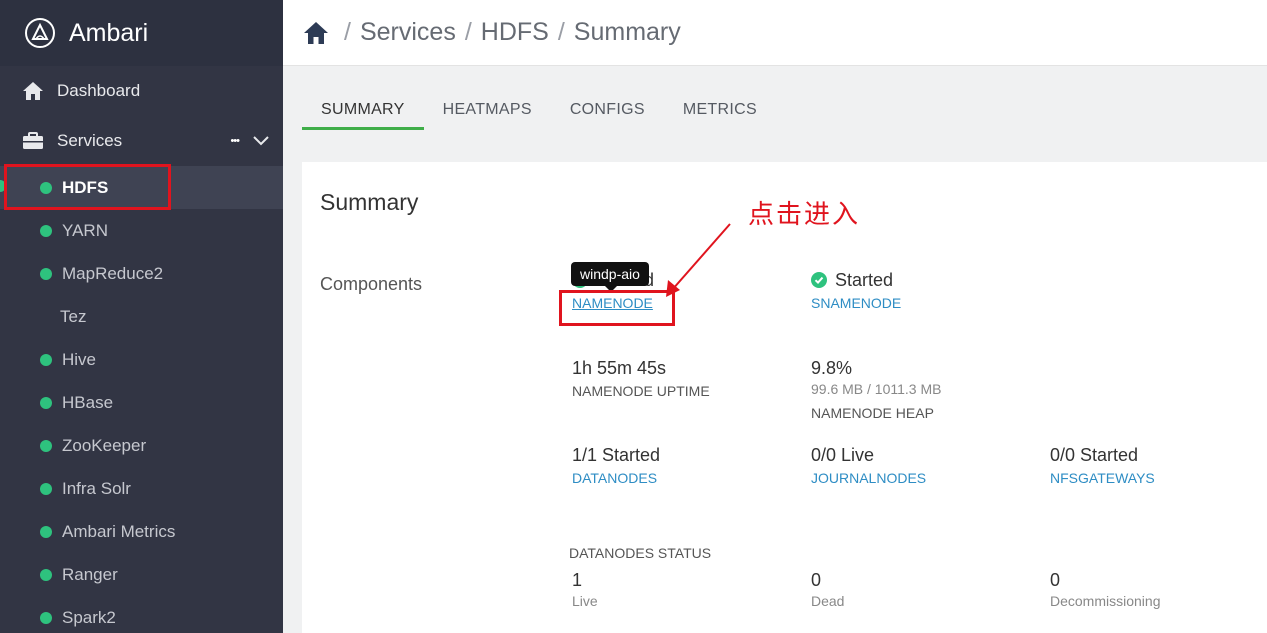  What do you see at coordinates (585, 589) in the screenshot?
I see `datanodes-live: 1 Live` at bounding box center [585, 589].